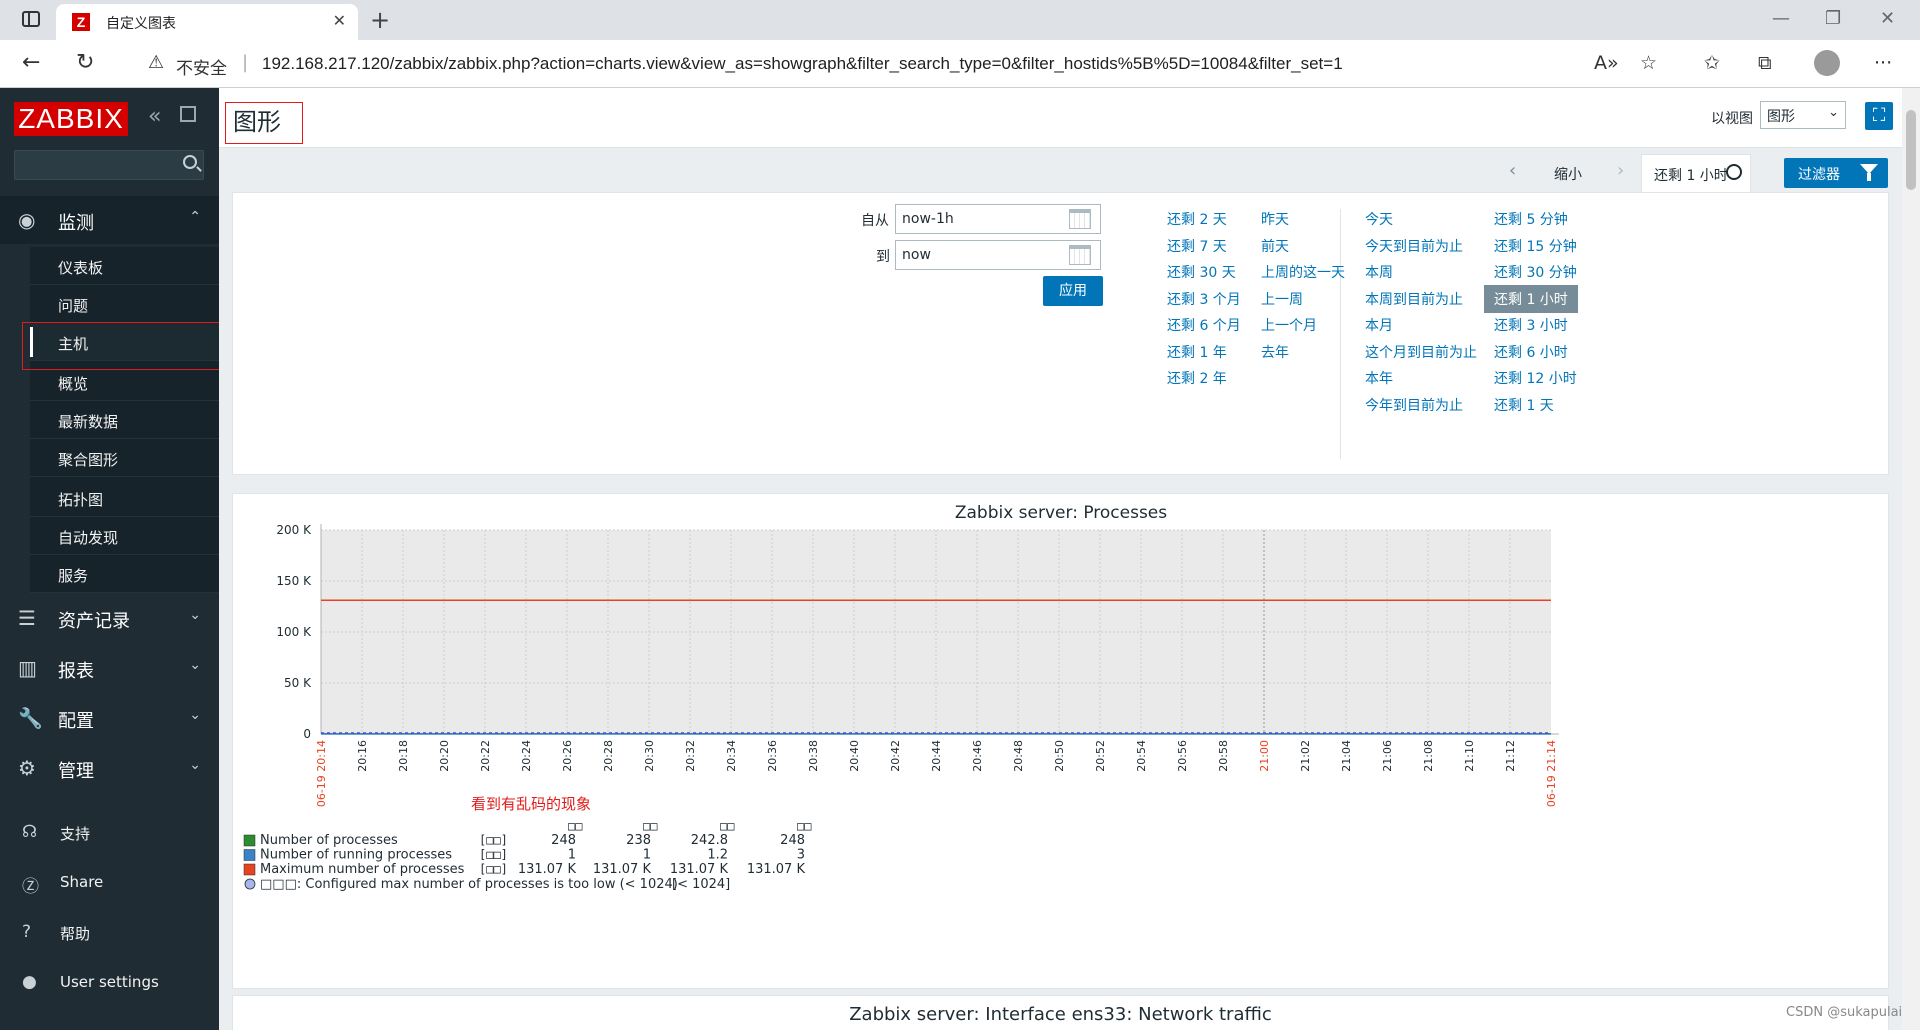  Describe the element at coordinates (875, 221) in the screenshot. I see `from-label: 自从` at that location.